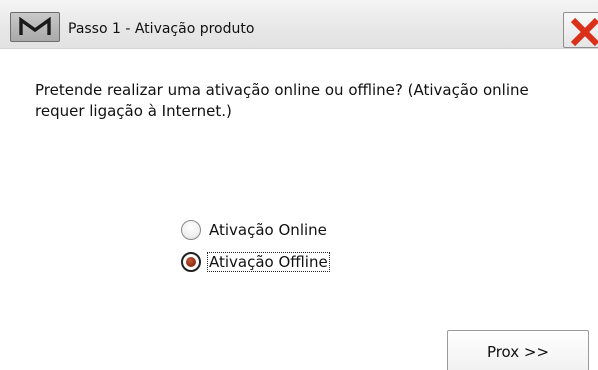  Describe the element at coordinates (35, 27) in the screenshot. I see `m-logo-icon` at that location.